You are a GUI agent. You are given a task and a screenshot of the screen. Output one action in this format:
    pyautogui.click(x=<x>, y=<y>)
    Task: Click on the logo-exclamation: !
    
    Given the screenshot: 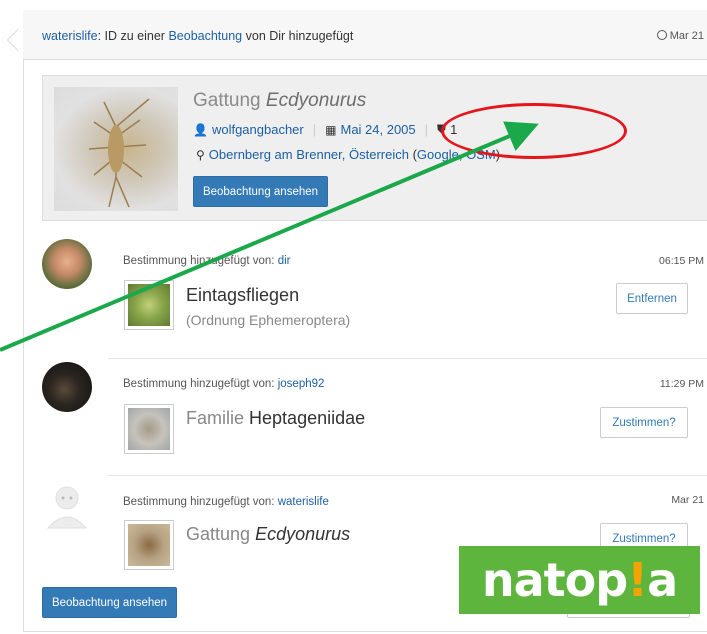 What is the action you would take?
    pyautogui.click(x=637, y=580)
    